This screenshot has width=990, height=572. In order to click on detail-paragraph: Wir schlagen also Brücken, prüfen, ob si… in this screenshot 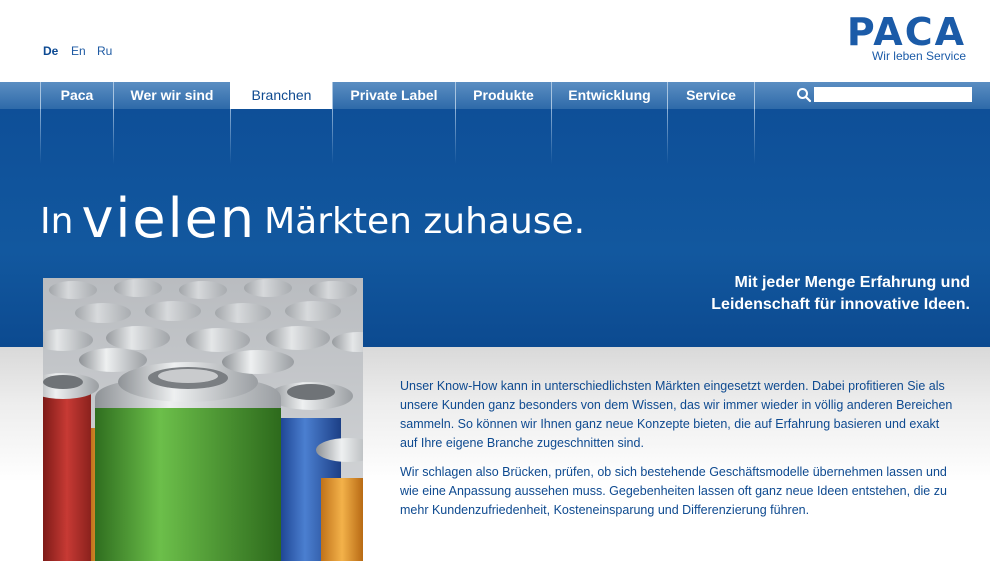, I will do `click(673, 491)`.